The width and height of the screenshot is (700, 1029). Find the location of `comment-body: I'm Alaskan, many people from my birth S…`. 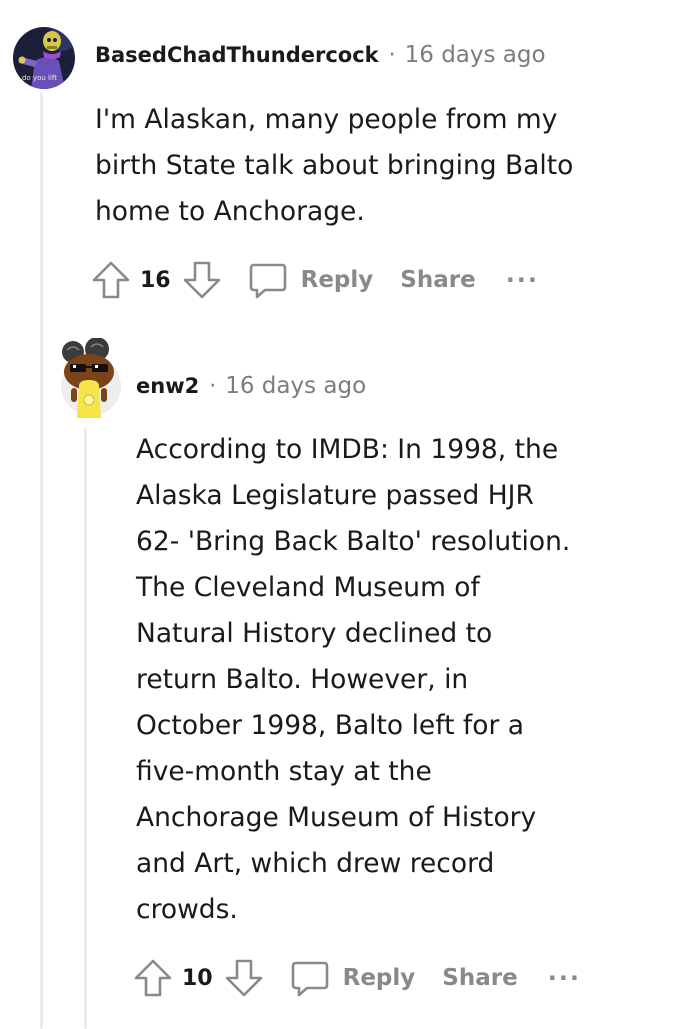

comment-body: I'm Alaskan, many people from my birth S… is located at coordinates (334, 166).